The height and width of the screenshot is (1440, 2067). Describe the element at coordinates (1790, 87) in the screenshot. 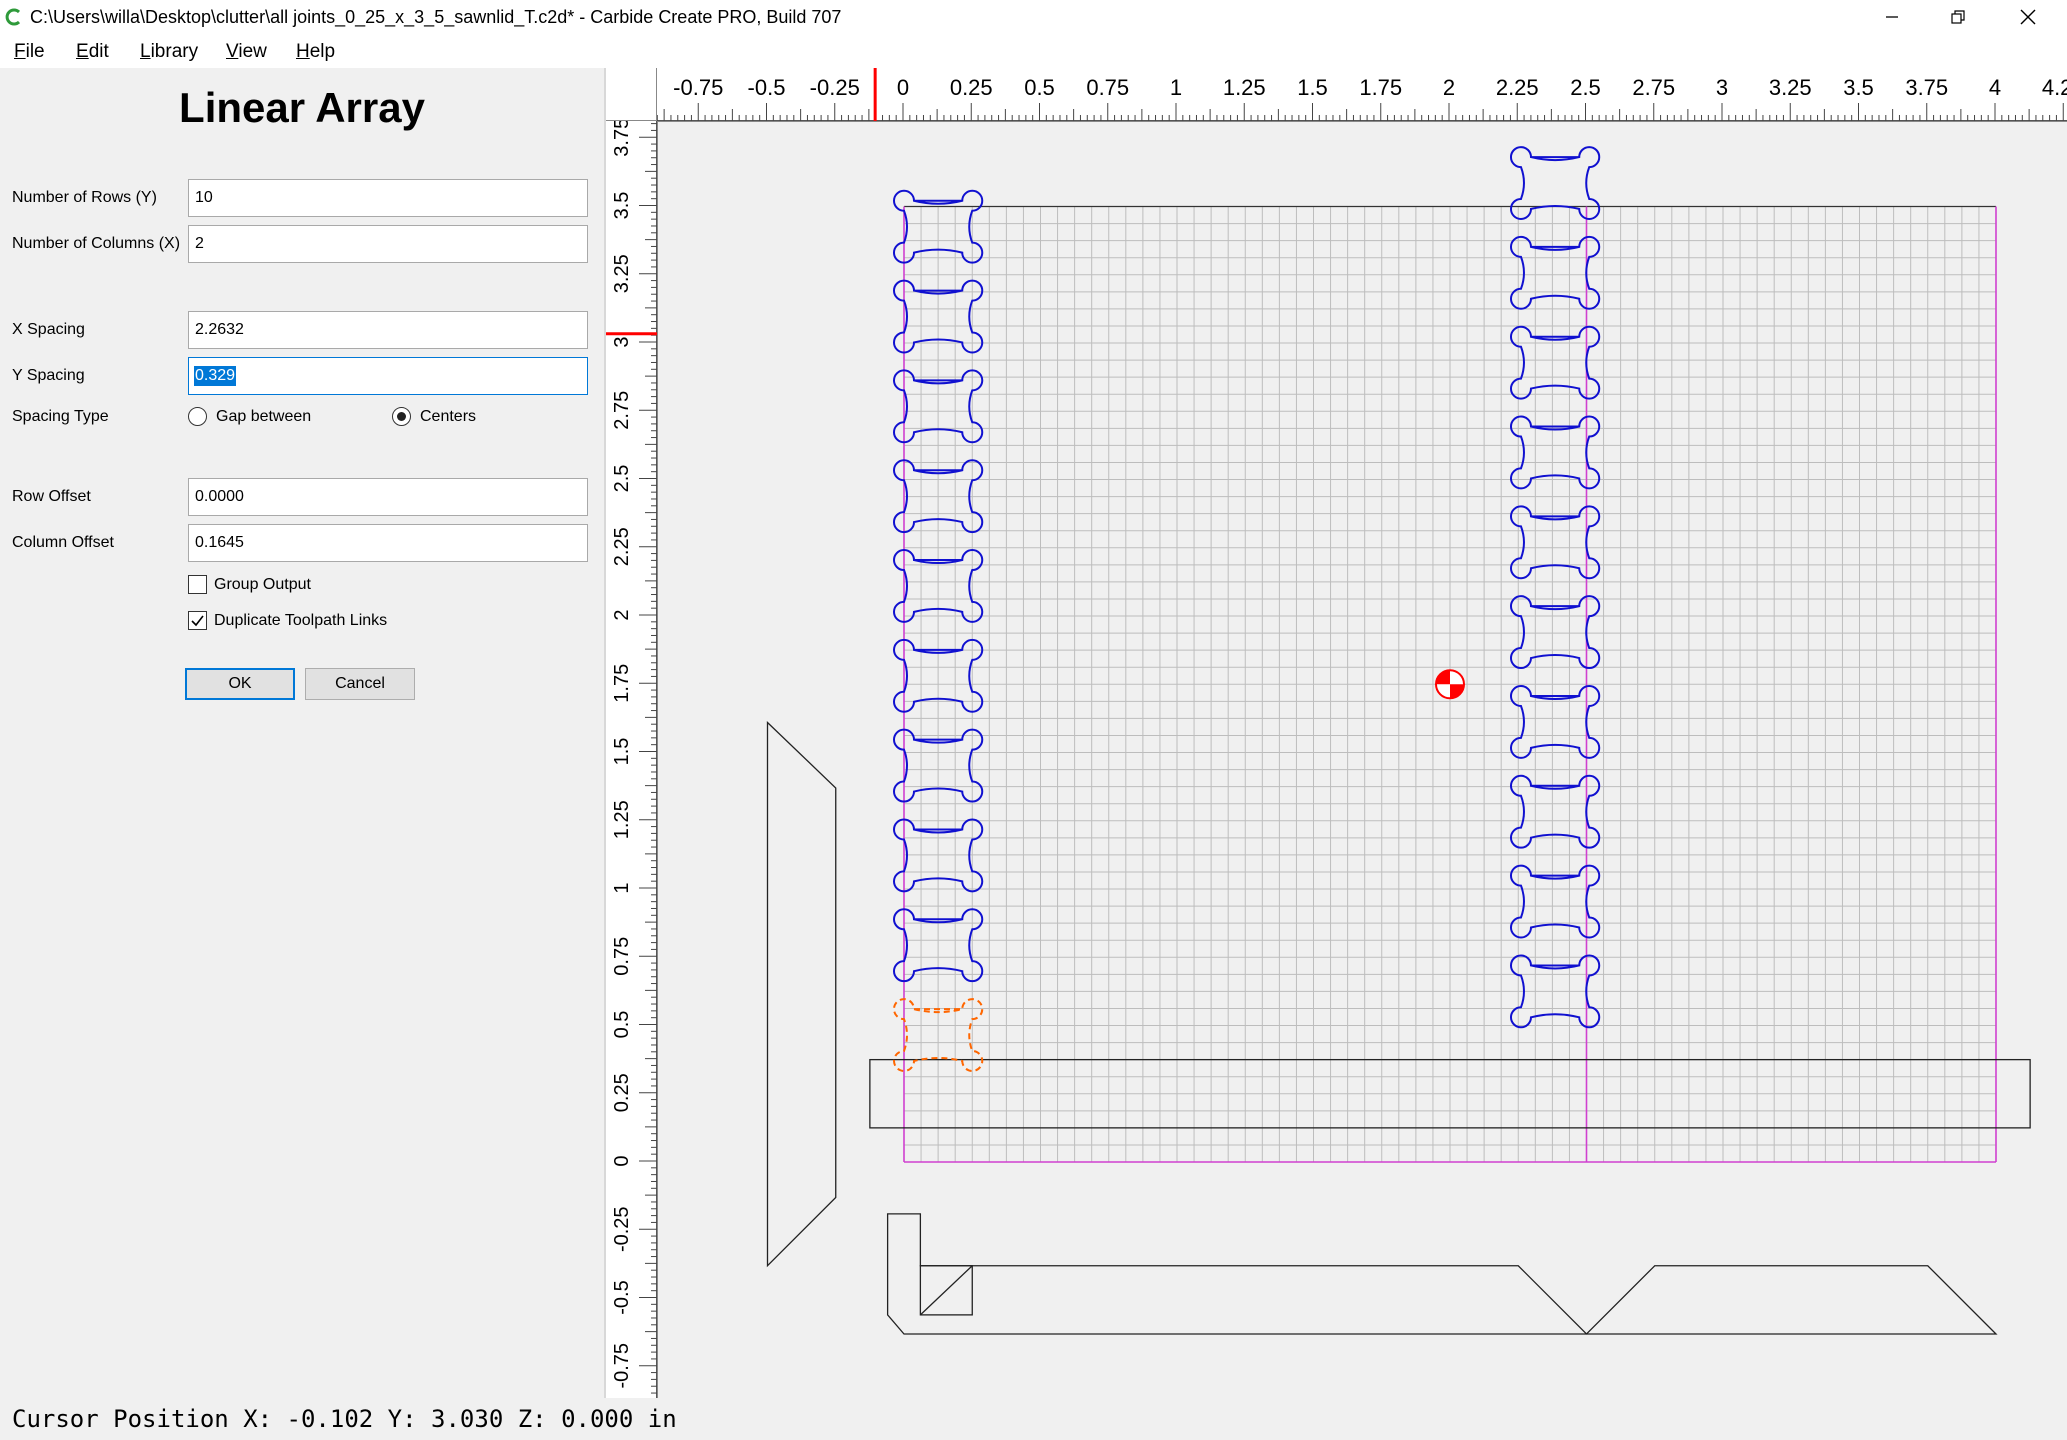

I see `ruler-x-label: 3.25` at that location.